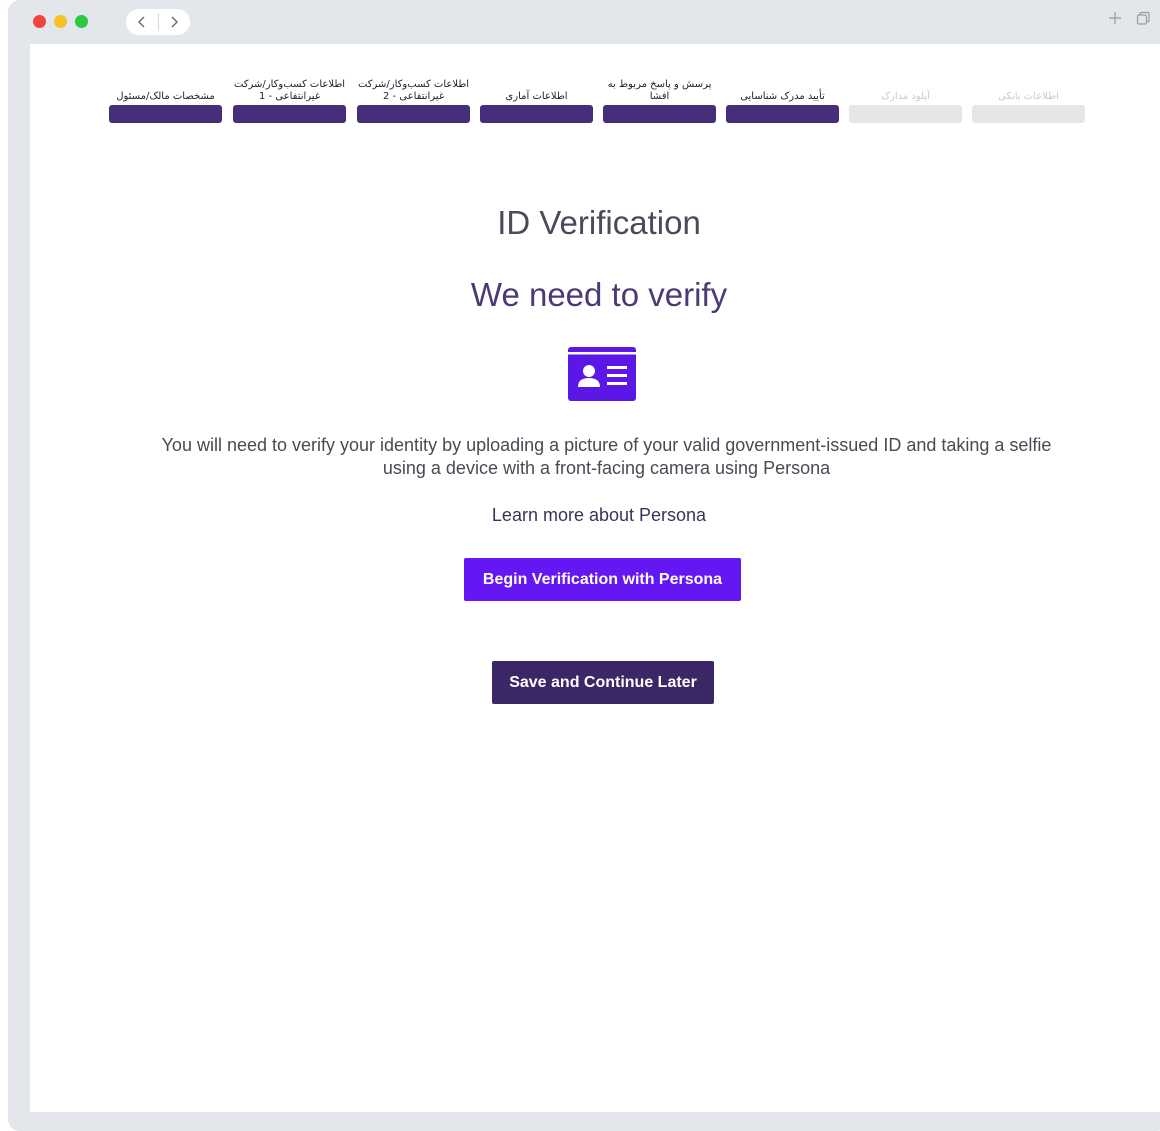  Describe the element at coordinates (602, 579) in the screenshot. I see `begin-verification-button: Begin Verification with Persona` at that location.